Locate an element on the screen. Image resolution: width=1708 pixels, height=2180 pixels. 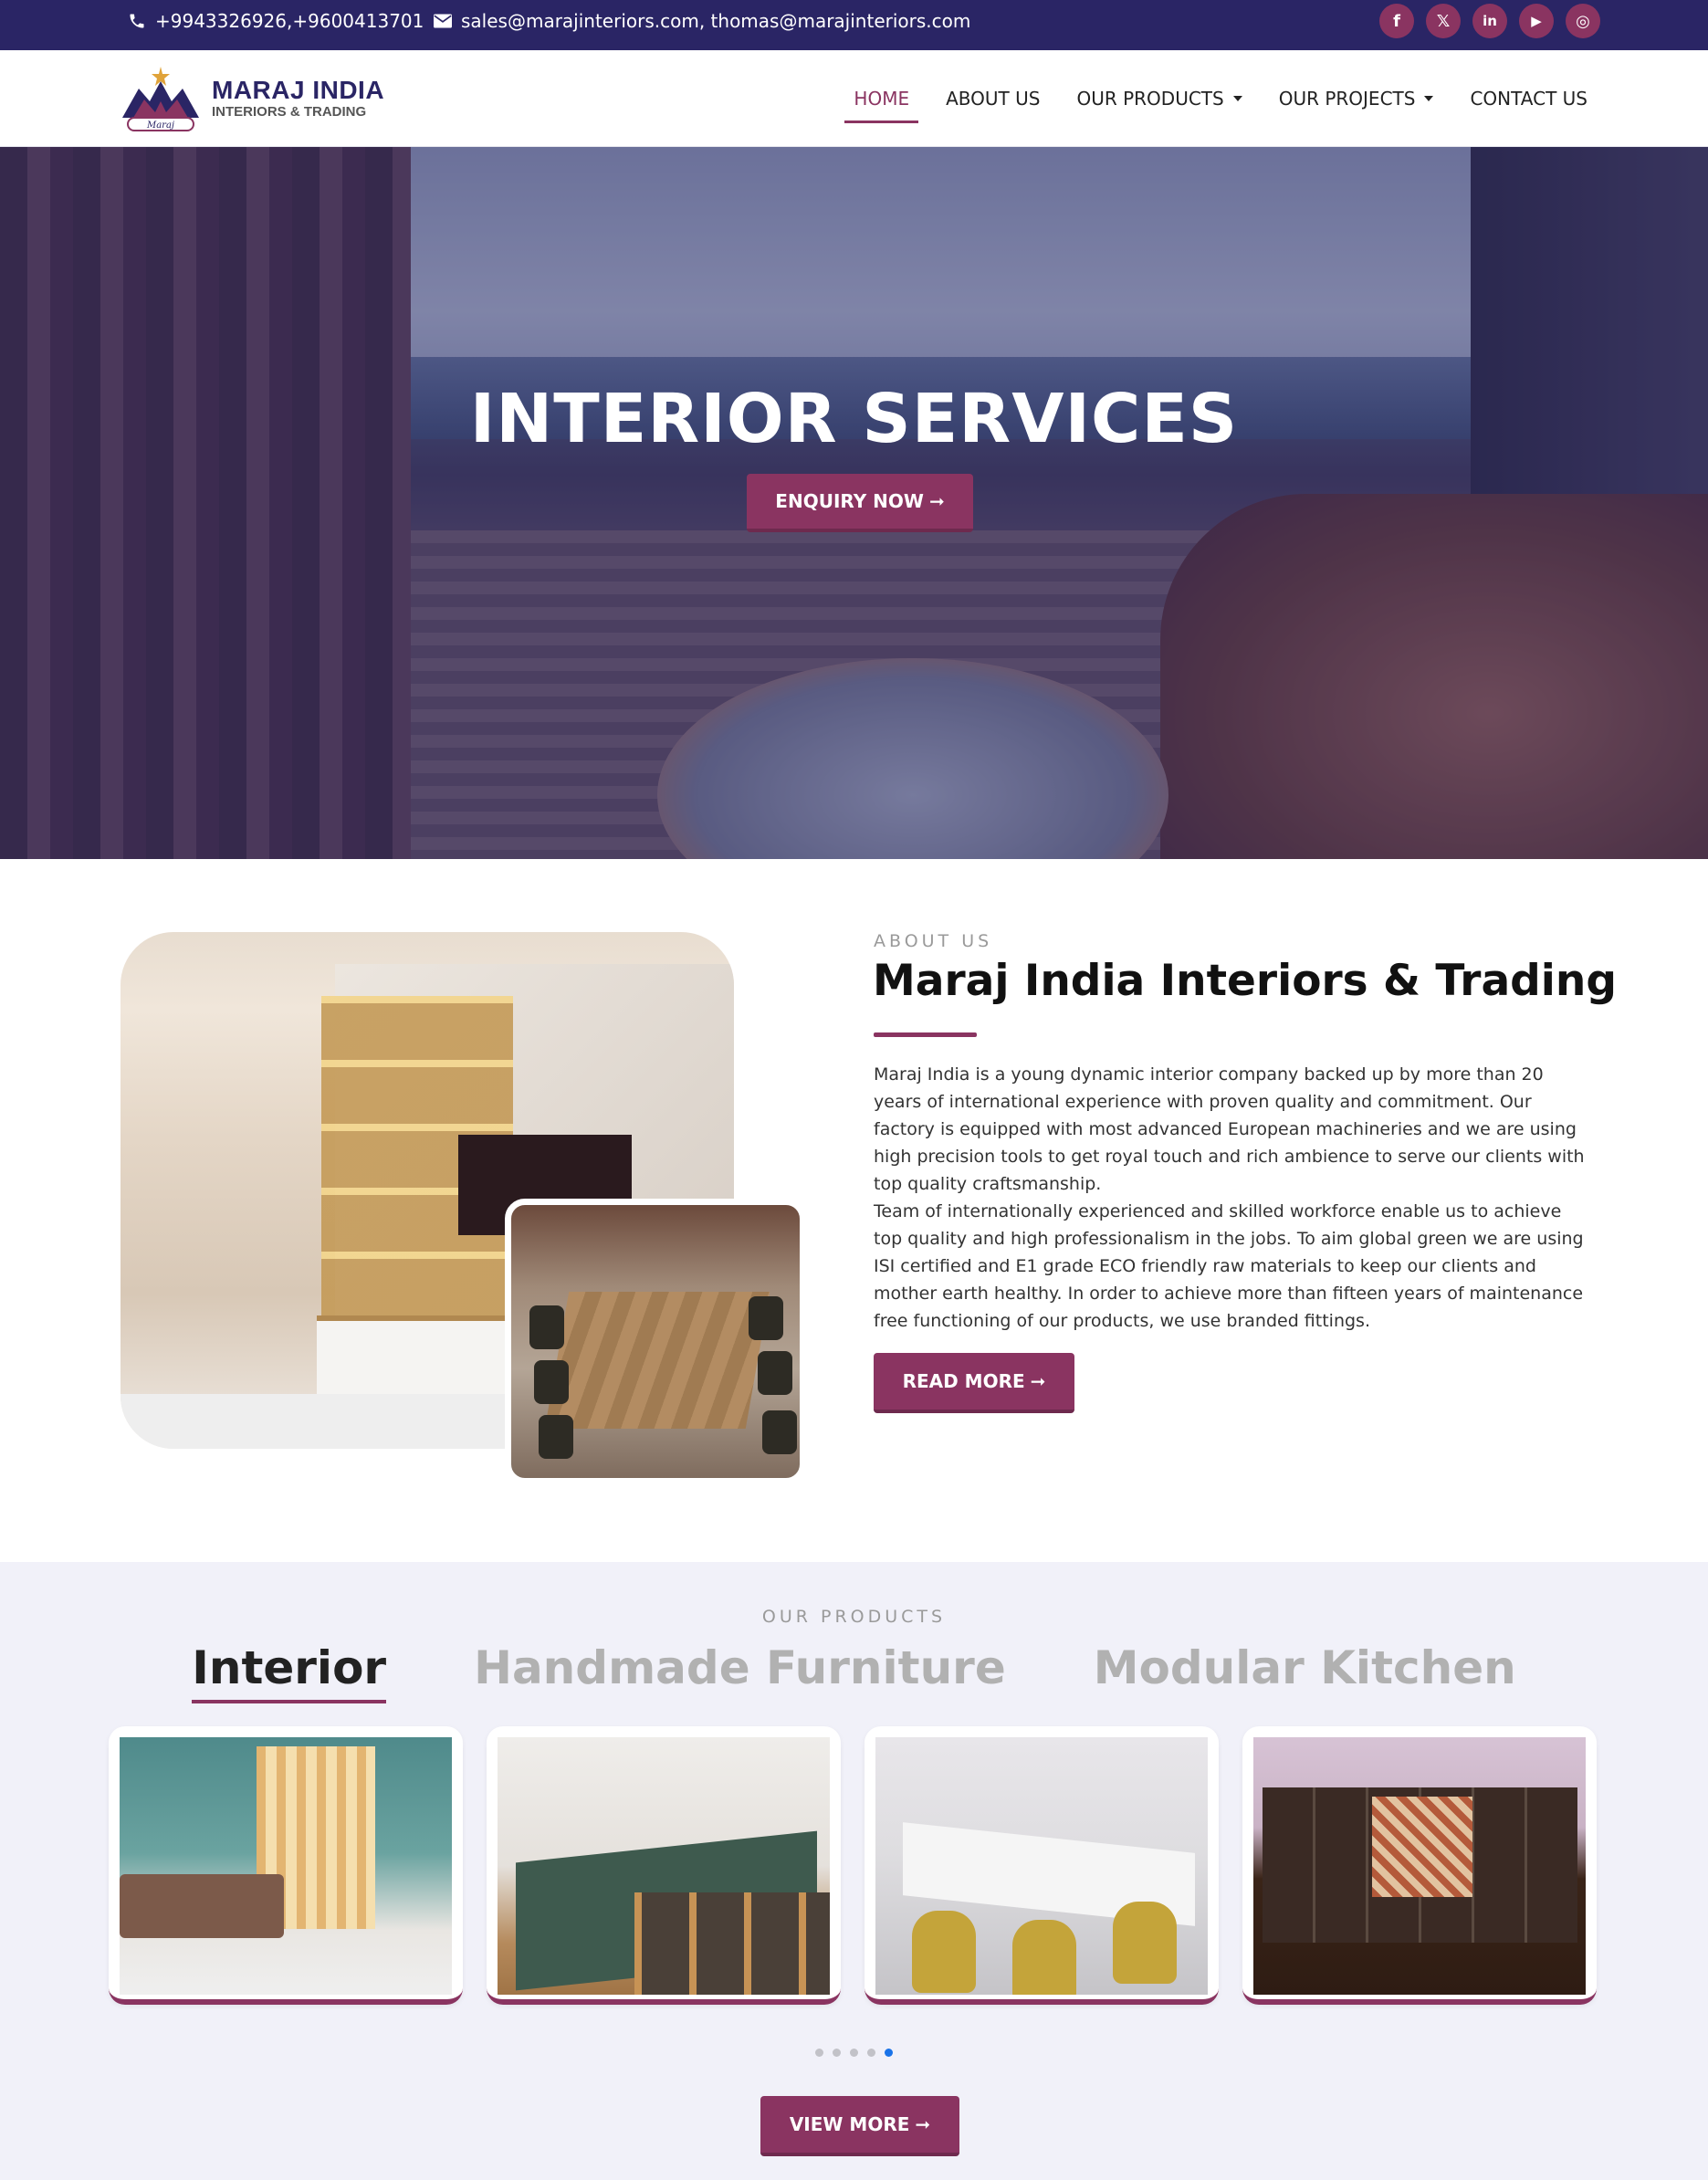
nav-item-home: HOME is located at coordinates (881, 98).